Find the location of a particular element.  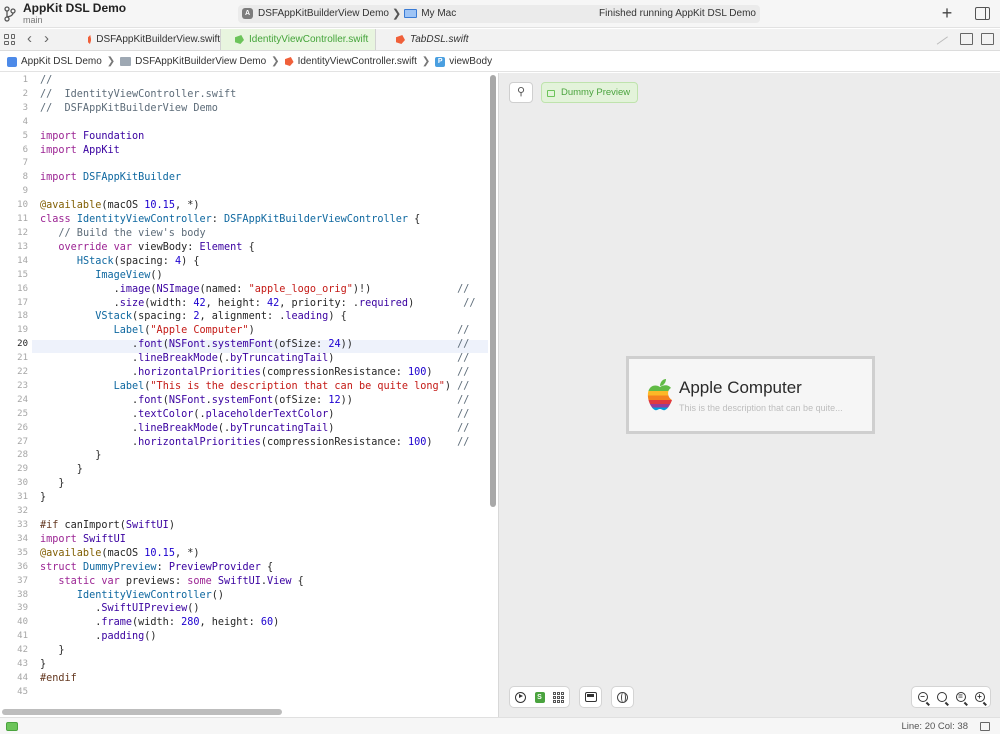

branch-name: main is located at coordinates (33, 20).